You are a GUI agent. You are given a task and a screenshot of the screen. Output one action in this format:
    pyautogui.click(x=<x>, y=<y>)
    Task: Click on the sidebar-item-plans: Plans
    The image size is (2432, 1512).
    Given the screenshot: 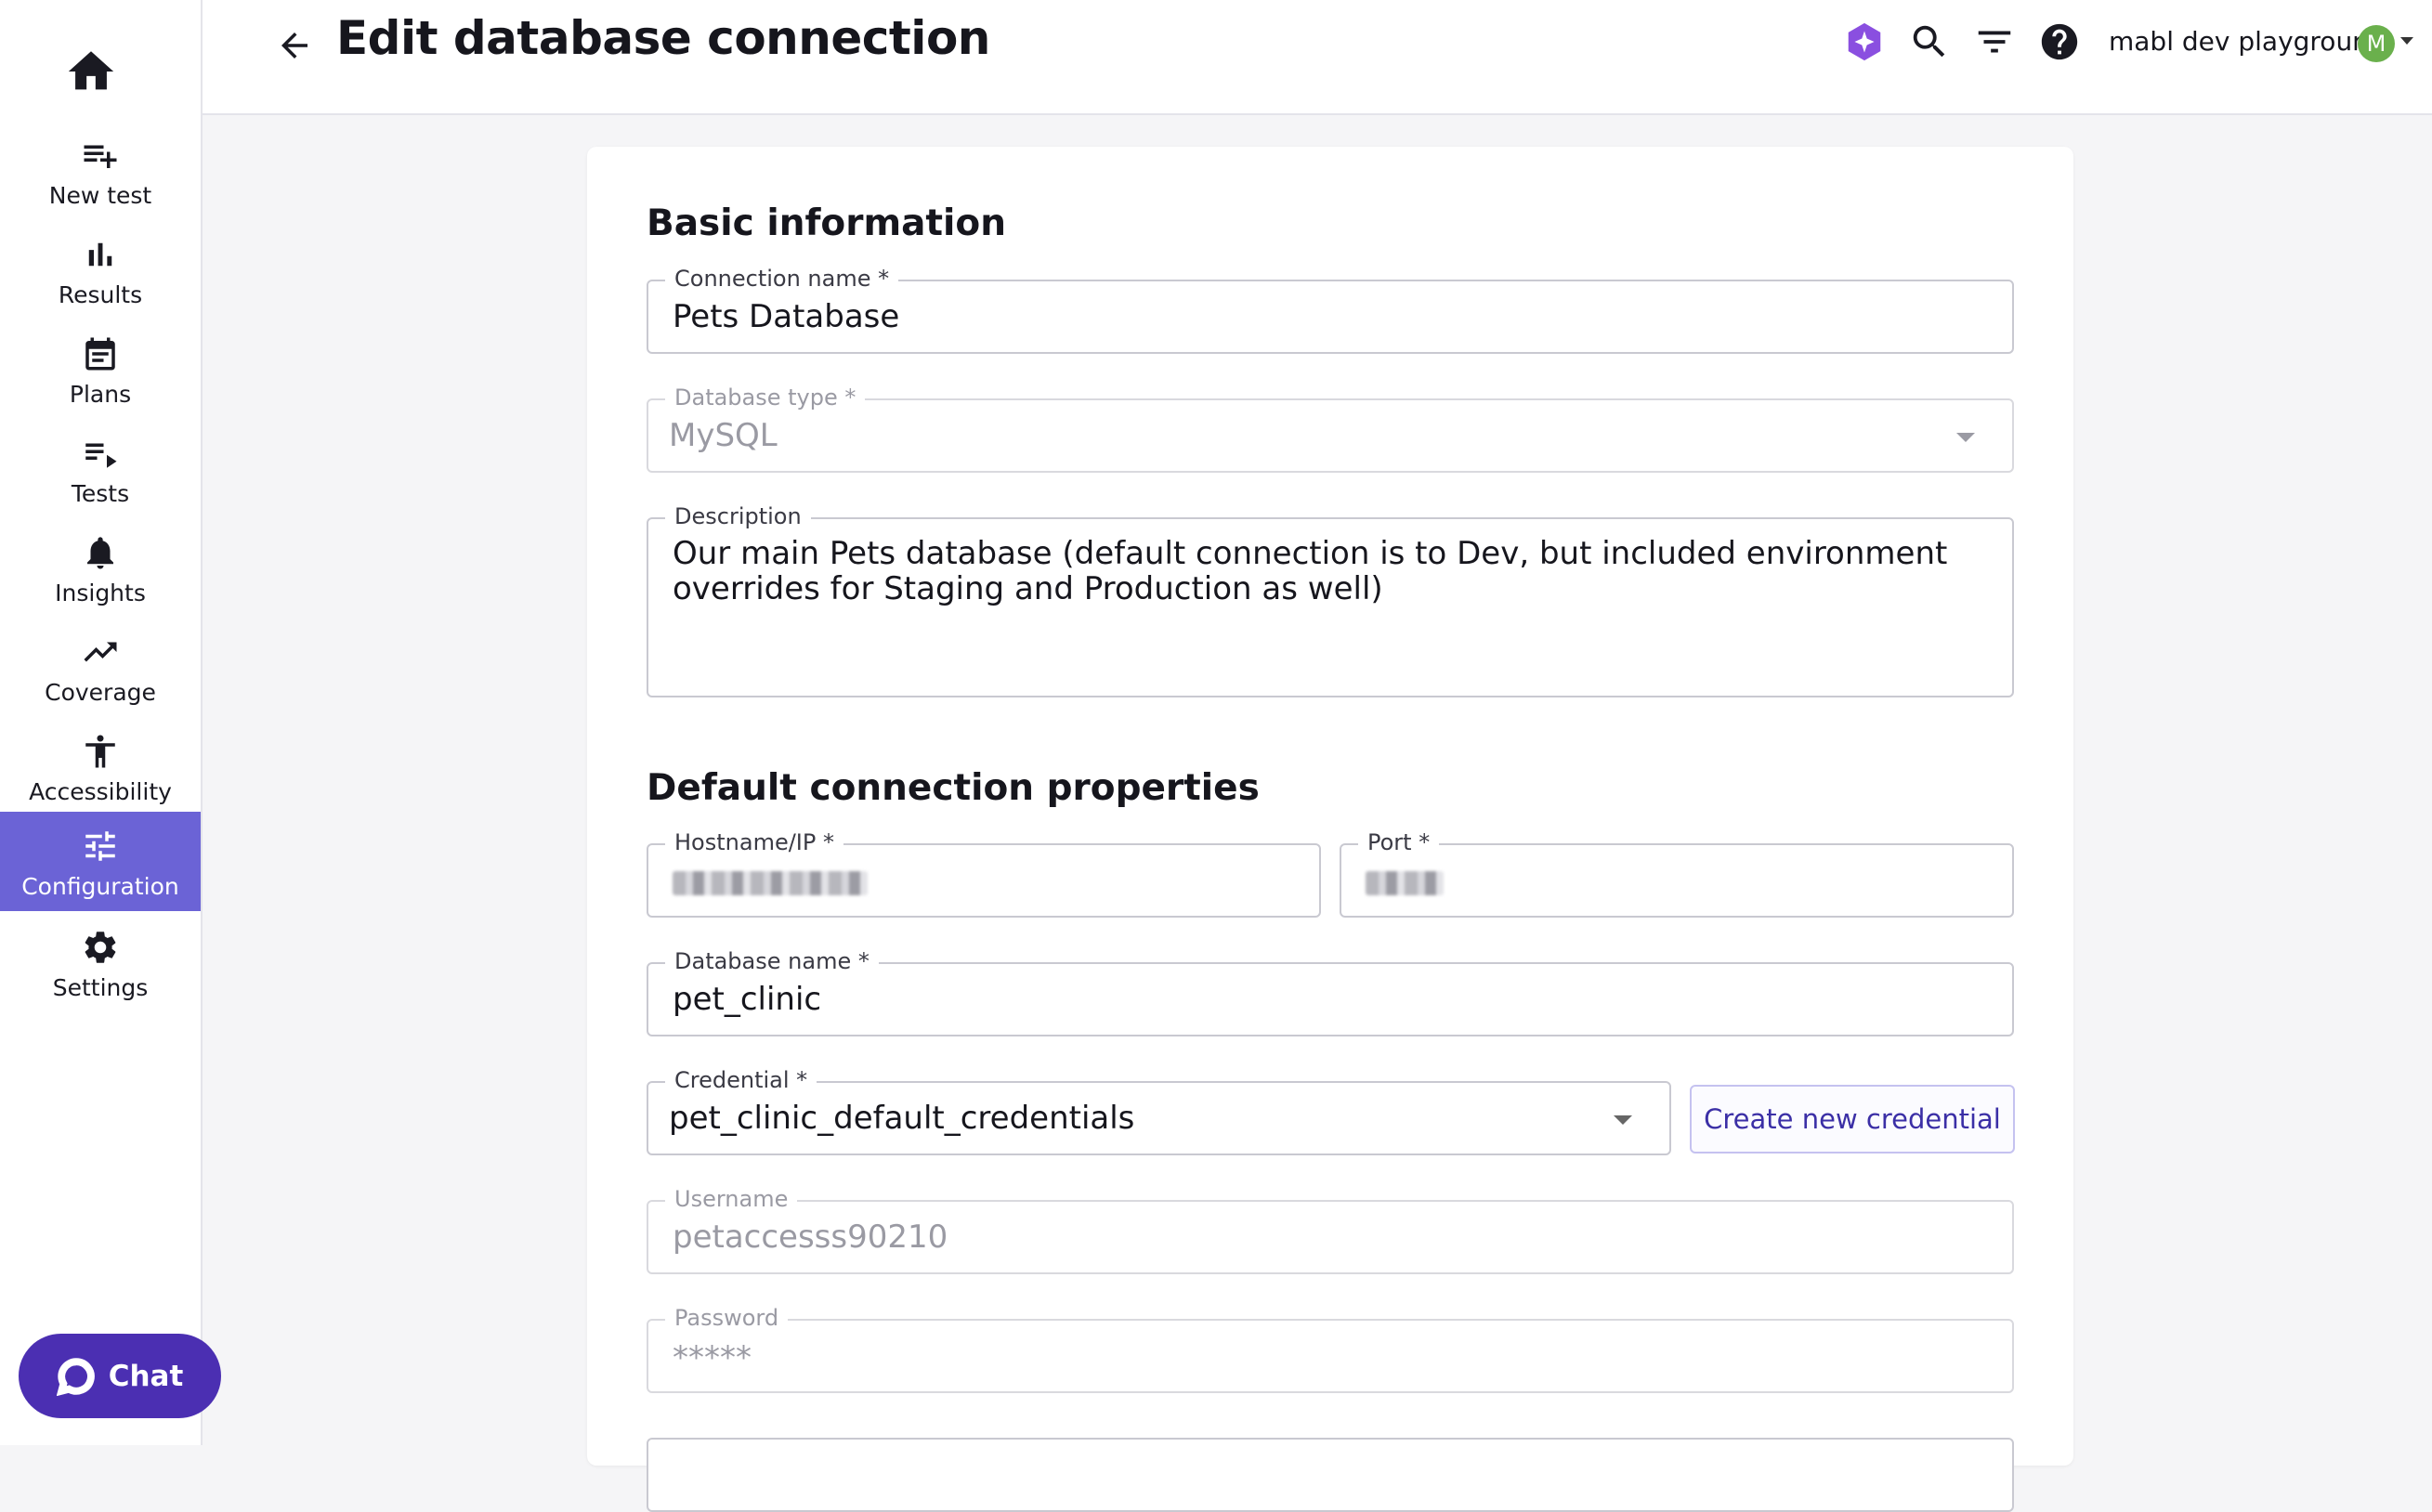 What is the action you would take?
    pyautogui.click(x=100, y=369)
    